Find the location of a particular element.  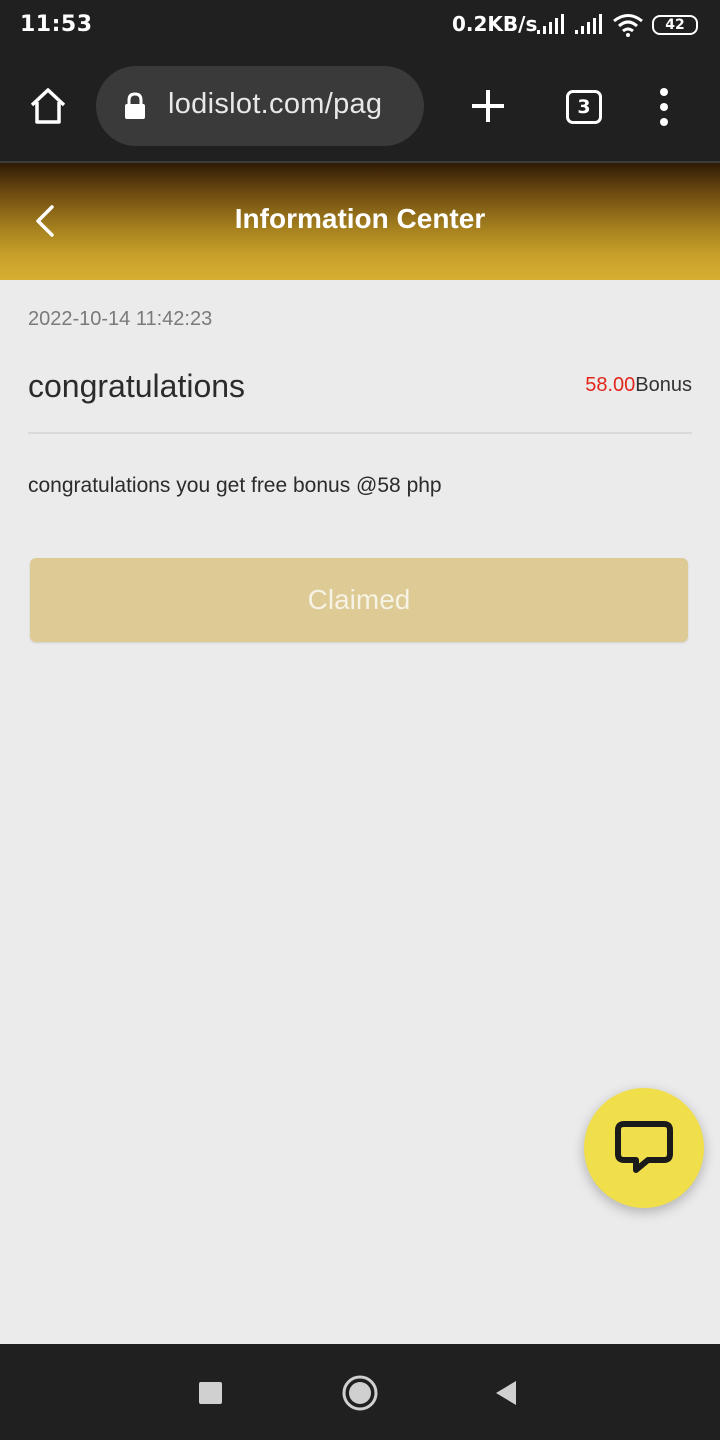

live-chat-button is located at coordinates (644, 1148).